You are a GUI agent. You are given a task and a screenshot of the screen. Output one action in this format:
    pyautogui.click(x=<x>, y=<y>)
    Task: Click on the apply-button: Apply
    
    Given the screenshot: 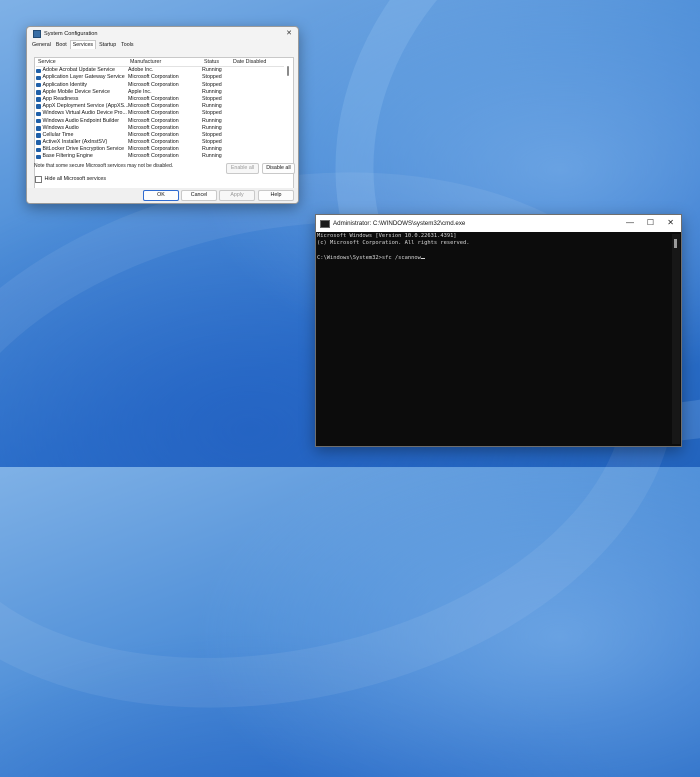 What is the action you would take?
    pyautogui.click(x=237, y=195)
    